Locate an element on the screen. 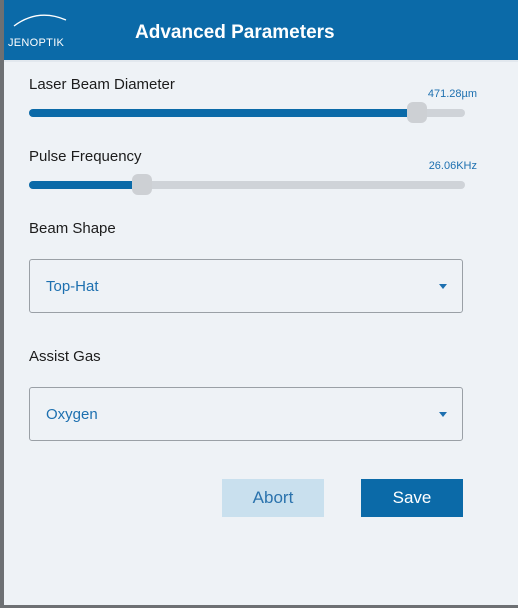 The width and height of the screenshot is (518, 608). beam-diameter-slider: 471.28µm is located at coordinates (253, 108).